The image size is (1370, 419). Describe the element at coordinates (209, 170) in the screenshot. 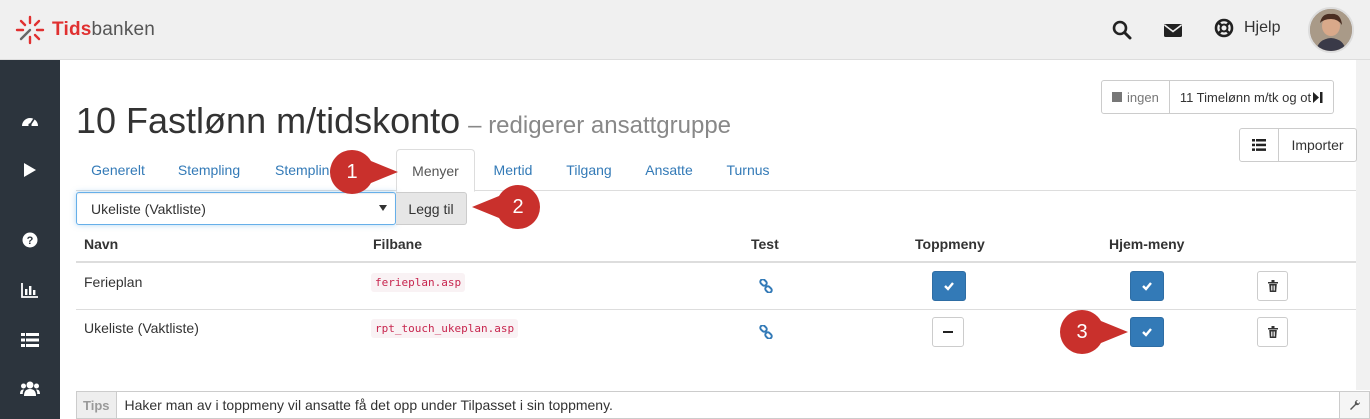

I see `tab-stempling-1: Stempling` at that location.